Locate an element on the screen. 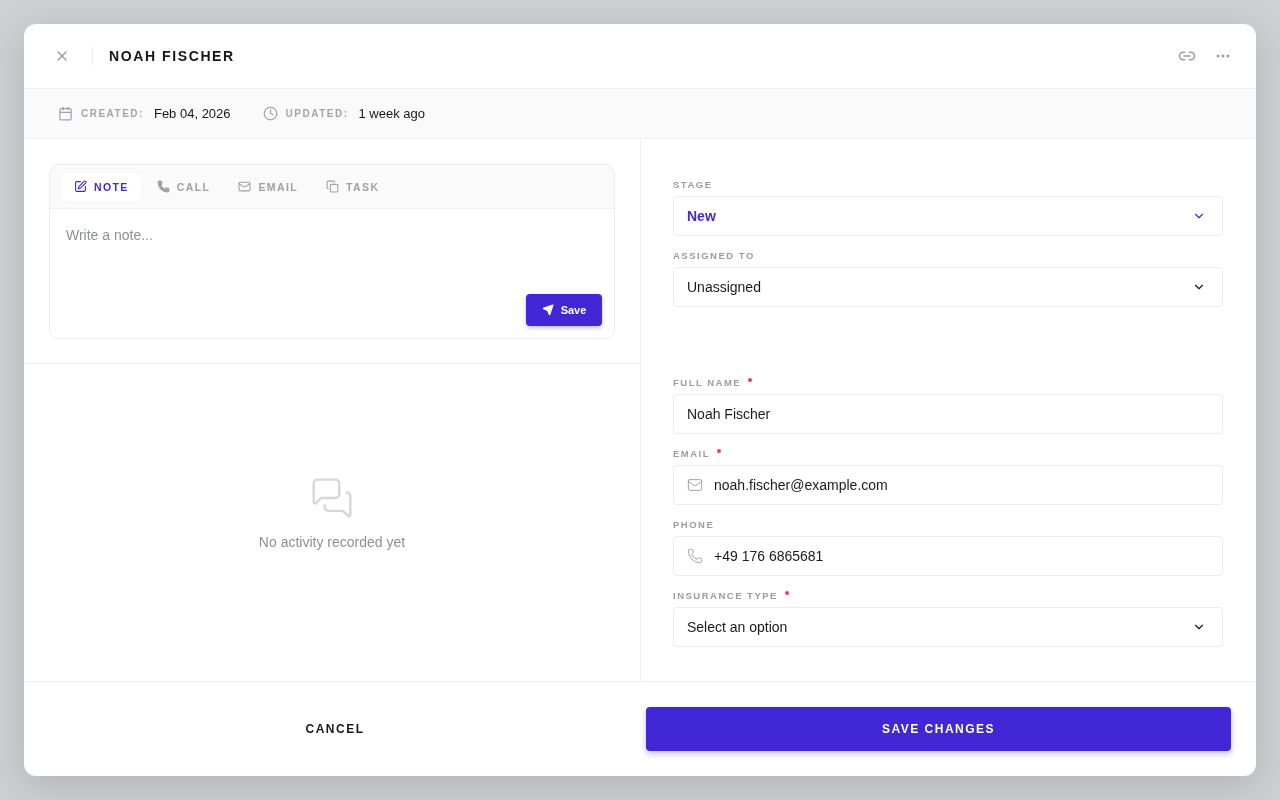  save-note-button: Save is located at coordinates (564, 310).